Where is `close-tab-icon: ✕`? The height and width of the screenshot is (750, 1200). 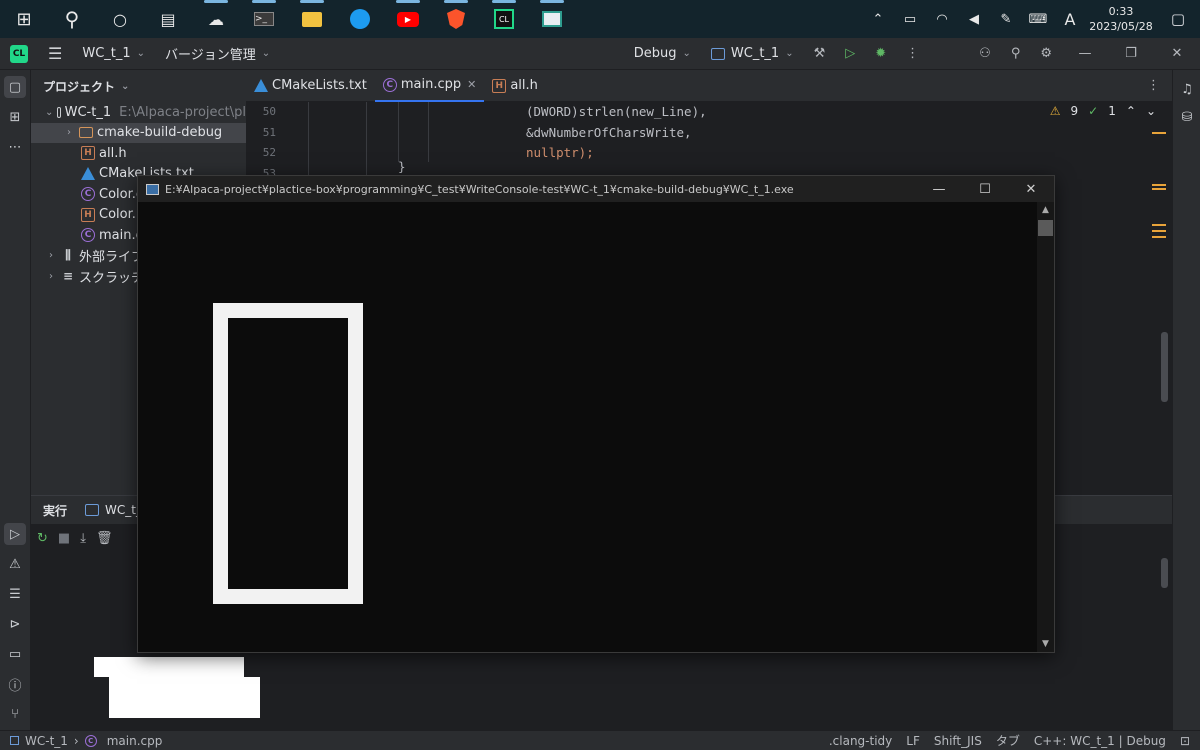
close-tab-icon: ✕ is located at coordinates (471, 84).